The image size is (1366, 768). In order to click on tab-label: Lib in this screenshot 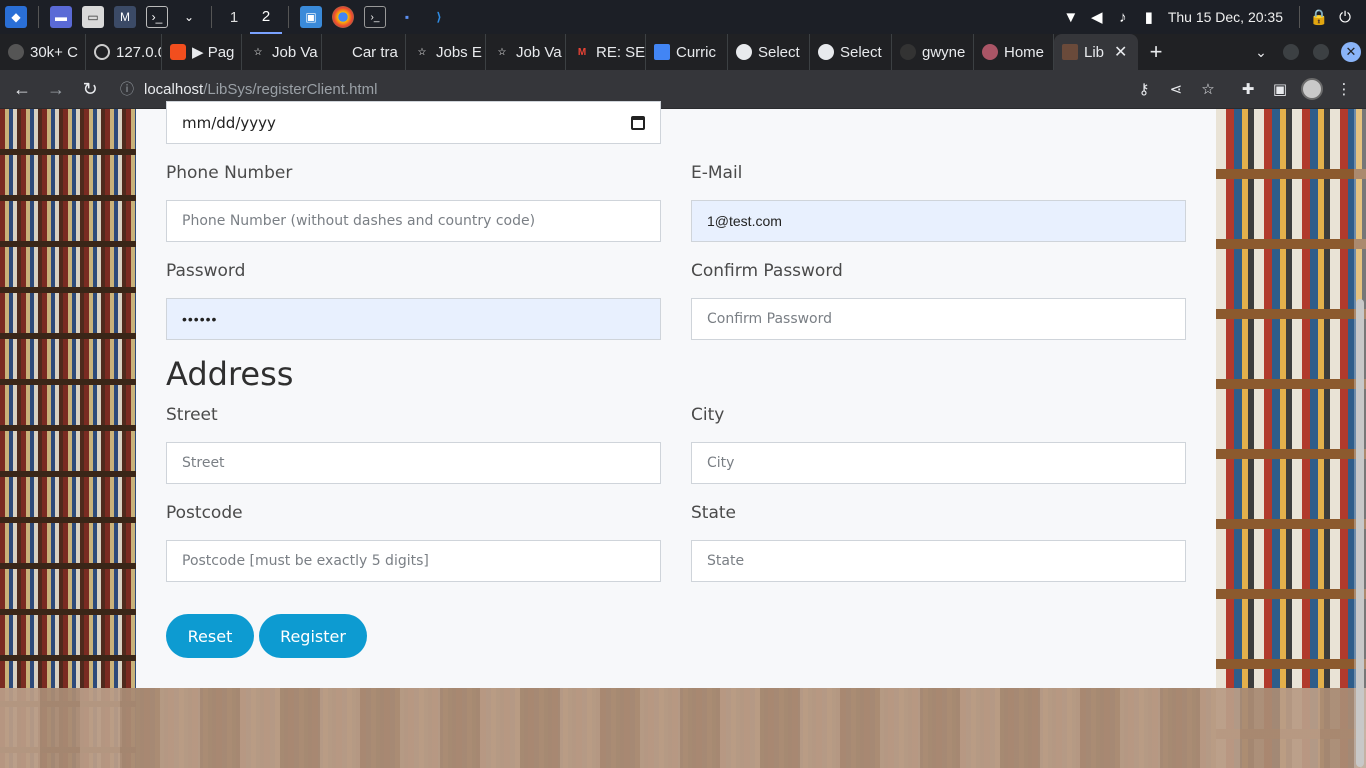, I will do `click(1094, 52)`.